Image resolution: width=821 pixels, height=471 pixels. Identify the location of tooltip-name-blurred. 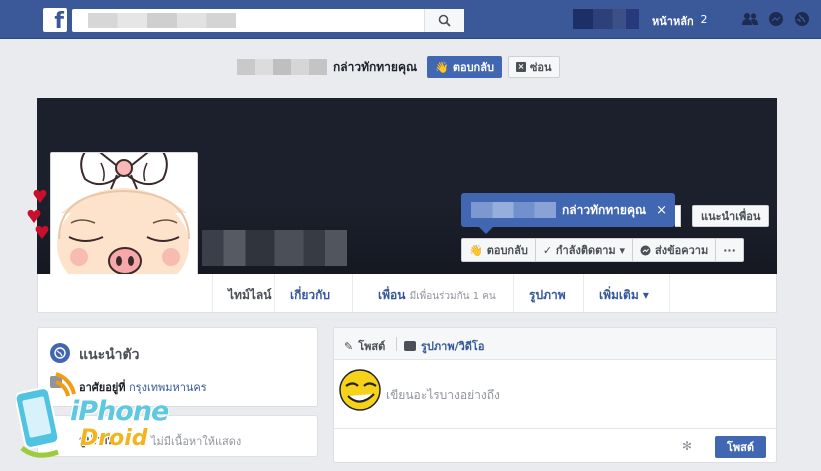
(513, 210).